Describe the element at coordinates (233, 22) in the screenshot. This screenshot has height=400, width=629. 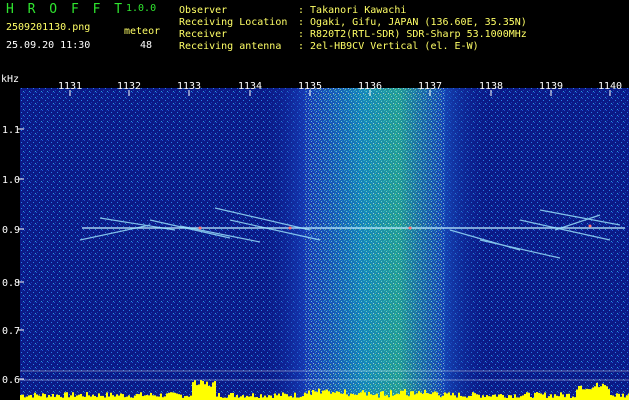
I see `location-label: Receiving Location` at that location.